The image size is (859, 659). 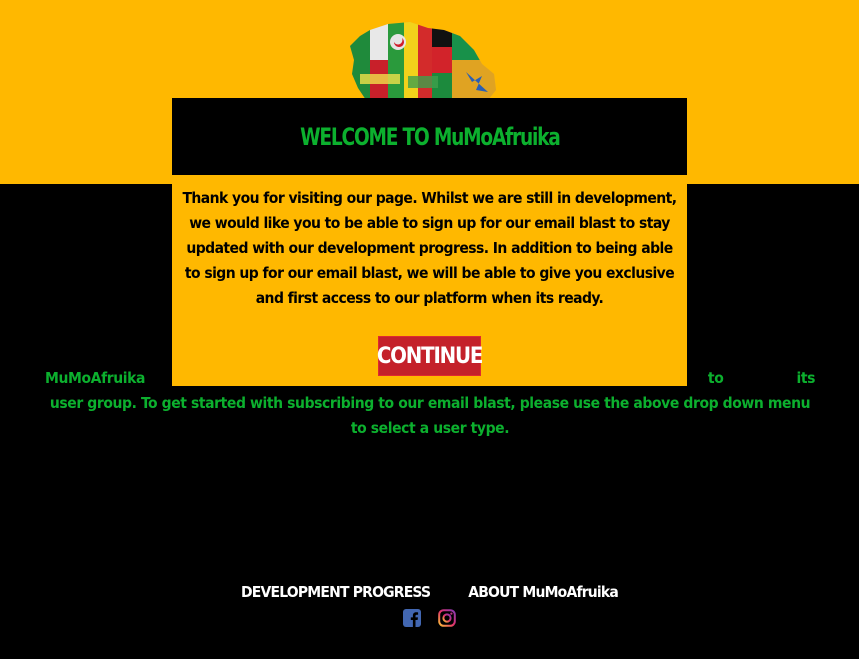 What do you see at coordinates (336, 596) in the screenshot?
I see `development-progress-link: DEVELOPMENT PROGRESS` at bounding box center [336, 596].